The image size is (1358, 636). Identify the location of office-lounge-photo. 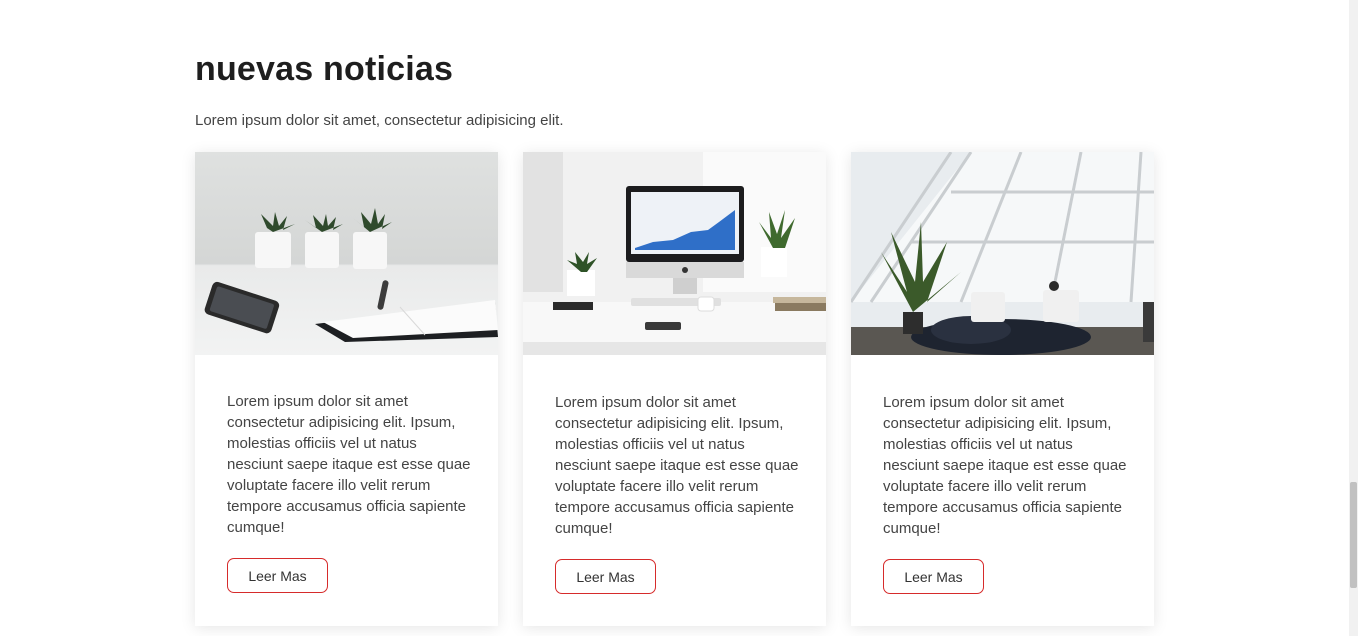
(1002, 253).